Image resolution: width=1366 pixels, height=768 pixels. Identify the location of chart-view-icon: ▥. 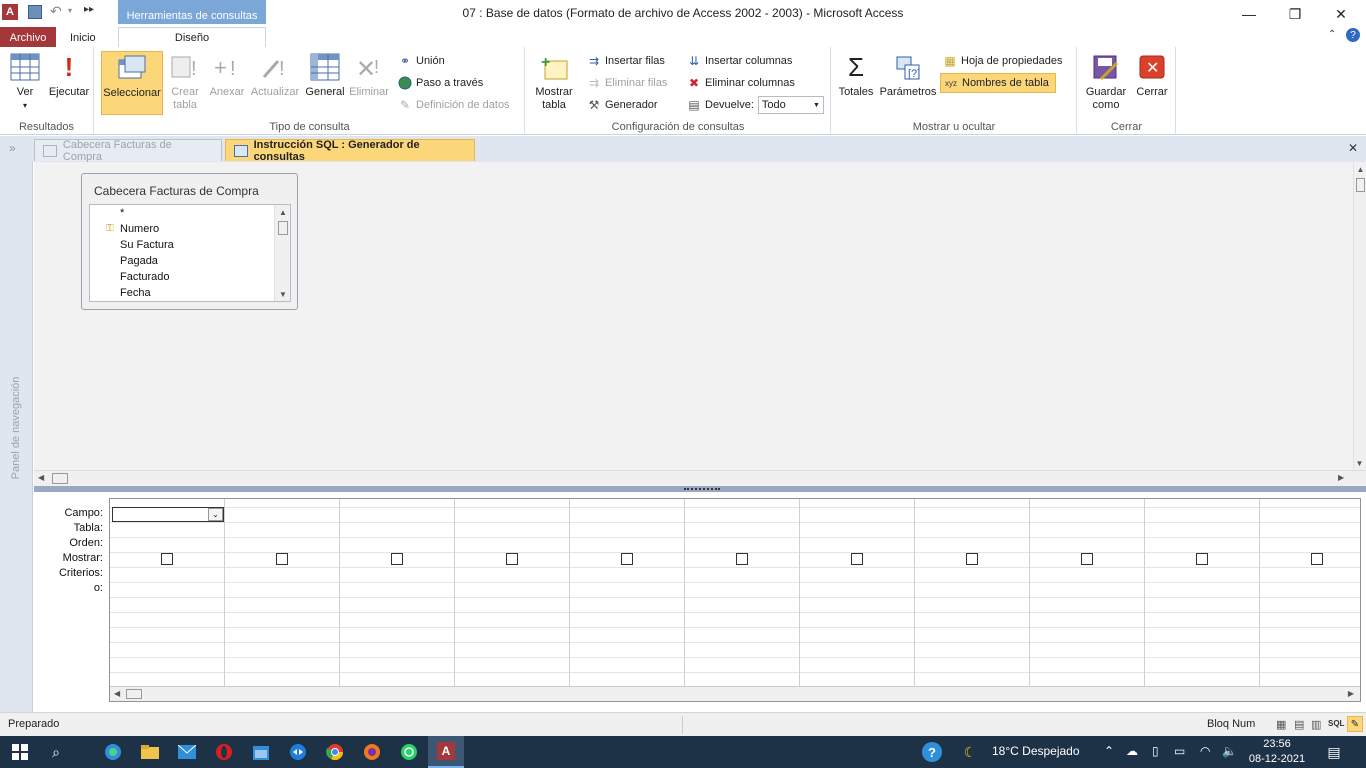
(1316, 724).